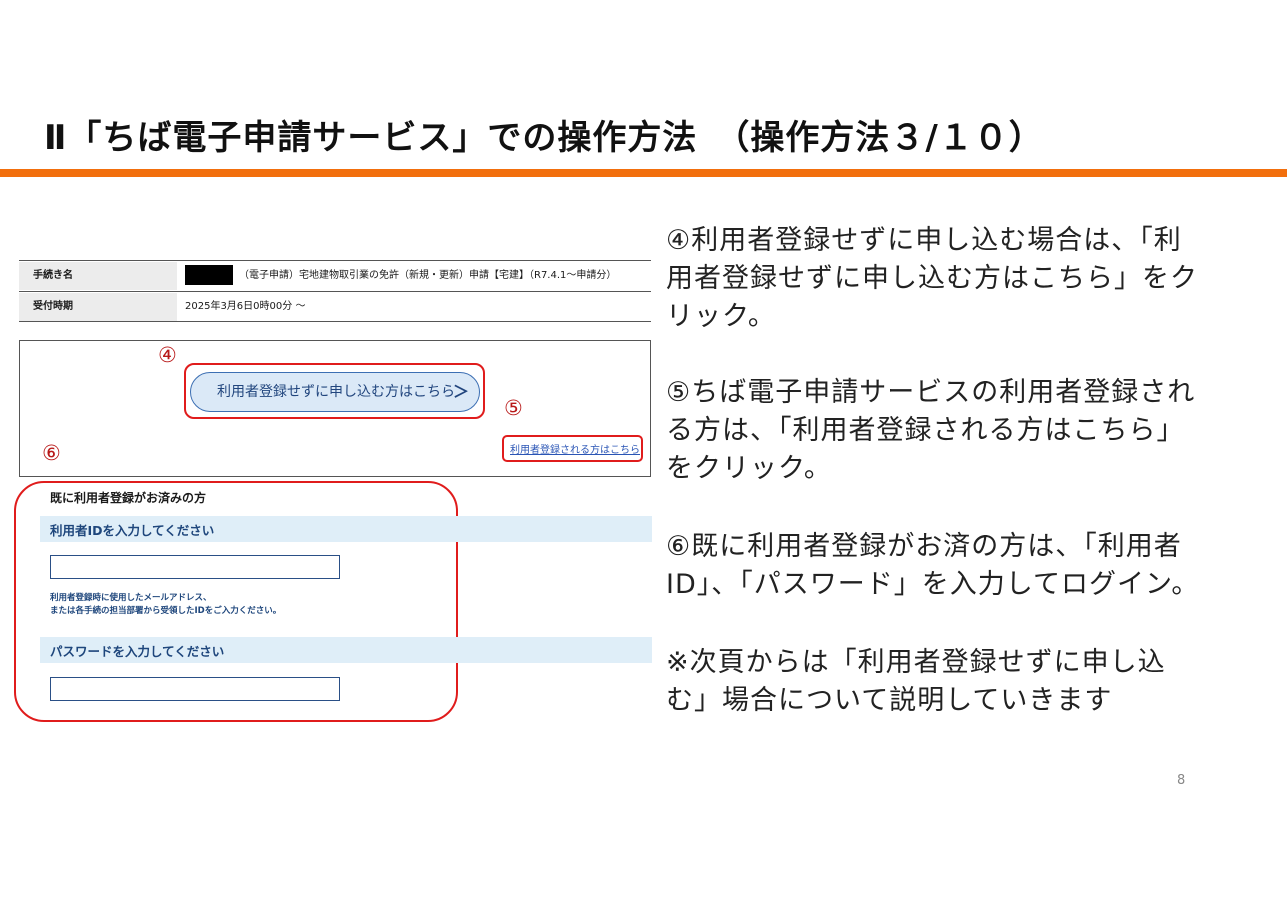 This screenshot has height=910, width=1287. I want to click on marker-6: ⑥, so click(51, 453).